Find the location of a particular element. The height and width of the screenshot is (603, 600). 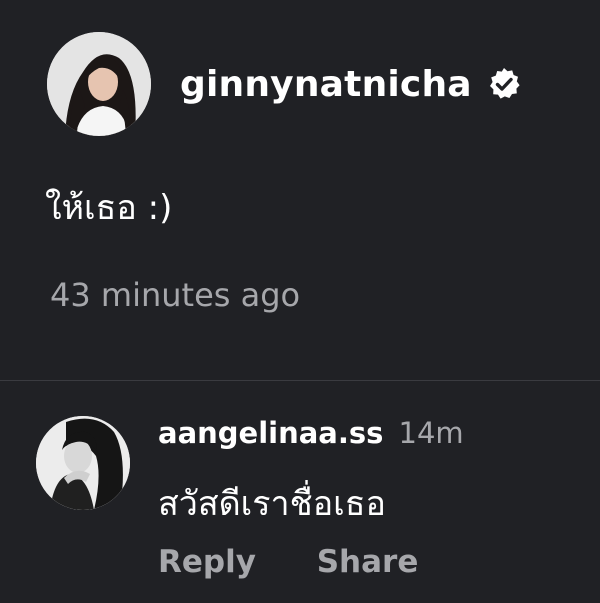

comment-time: 14m is located at coordinates (431, 433).